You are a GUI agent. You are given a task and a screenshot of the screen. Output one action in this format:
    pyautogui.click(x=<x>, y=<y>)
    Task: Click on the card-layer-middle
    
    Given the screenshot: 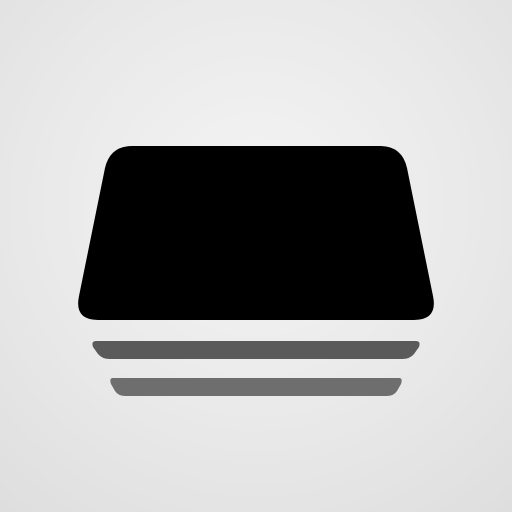 What is the action you would take?
    pyautogui.click(x=256, y=350)
    